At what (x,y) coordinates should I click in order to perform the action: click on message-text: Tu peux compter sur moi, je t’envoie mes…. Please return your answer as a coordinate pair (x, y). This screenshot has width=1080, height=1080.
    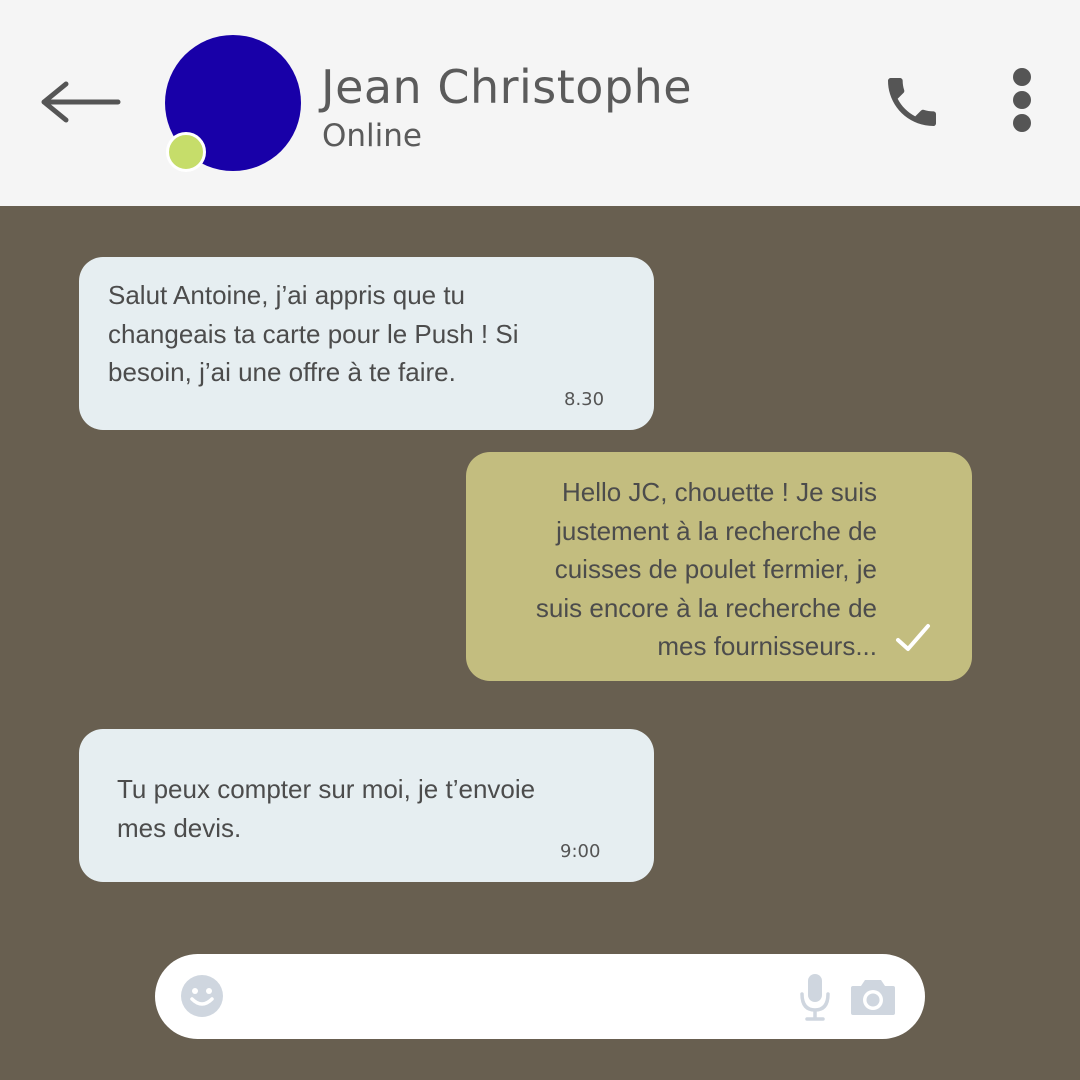
    Looking at the image, I should click on (326, 808).